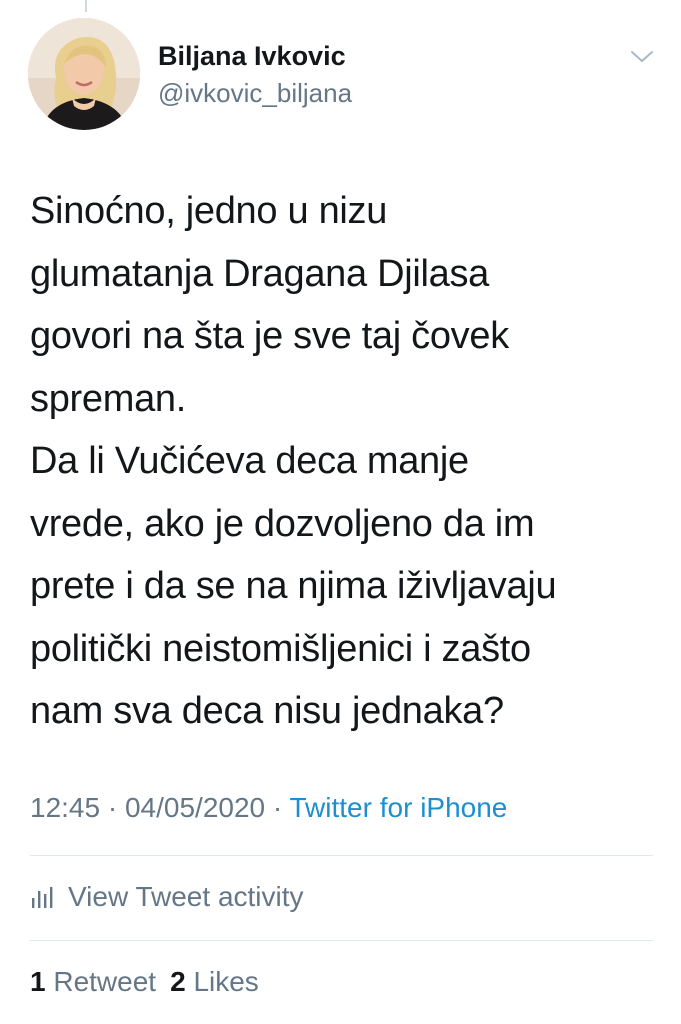 The image size is (681, 1024). I want to click on view-tweet-activity-button: View Tweet activity, so click(167, 897).